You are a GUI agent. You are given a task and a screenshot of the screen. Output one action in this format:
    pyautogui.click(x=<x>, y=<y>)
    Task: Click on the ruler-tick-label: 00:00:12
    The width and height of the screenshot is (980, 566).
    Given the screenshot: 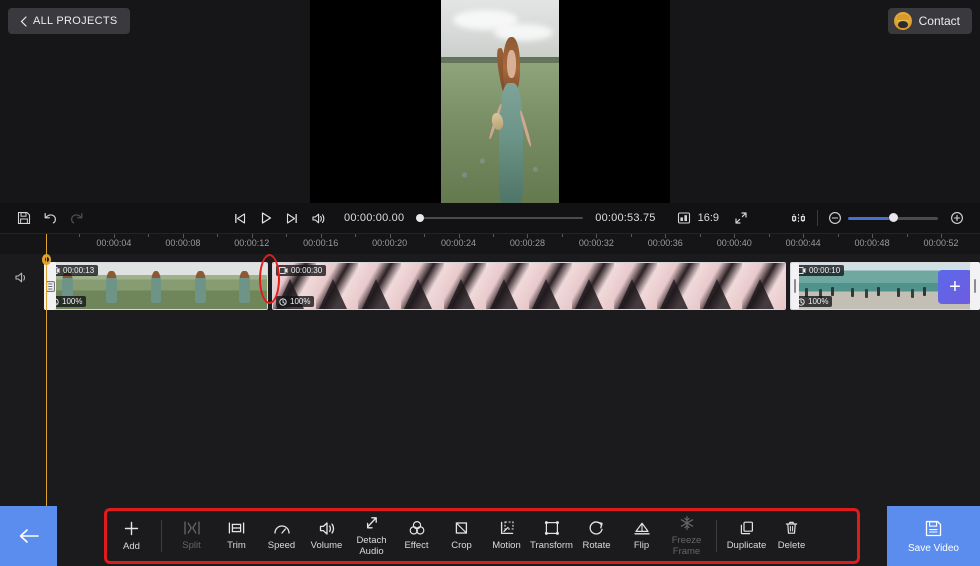 What is the action you would take?
    pyautogui.click(x=252, y=243)
    